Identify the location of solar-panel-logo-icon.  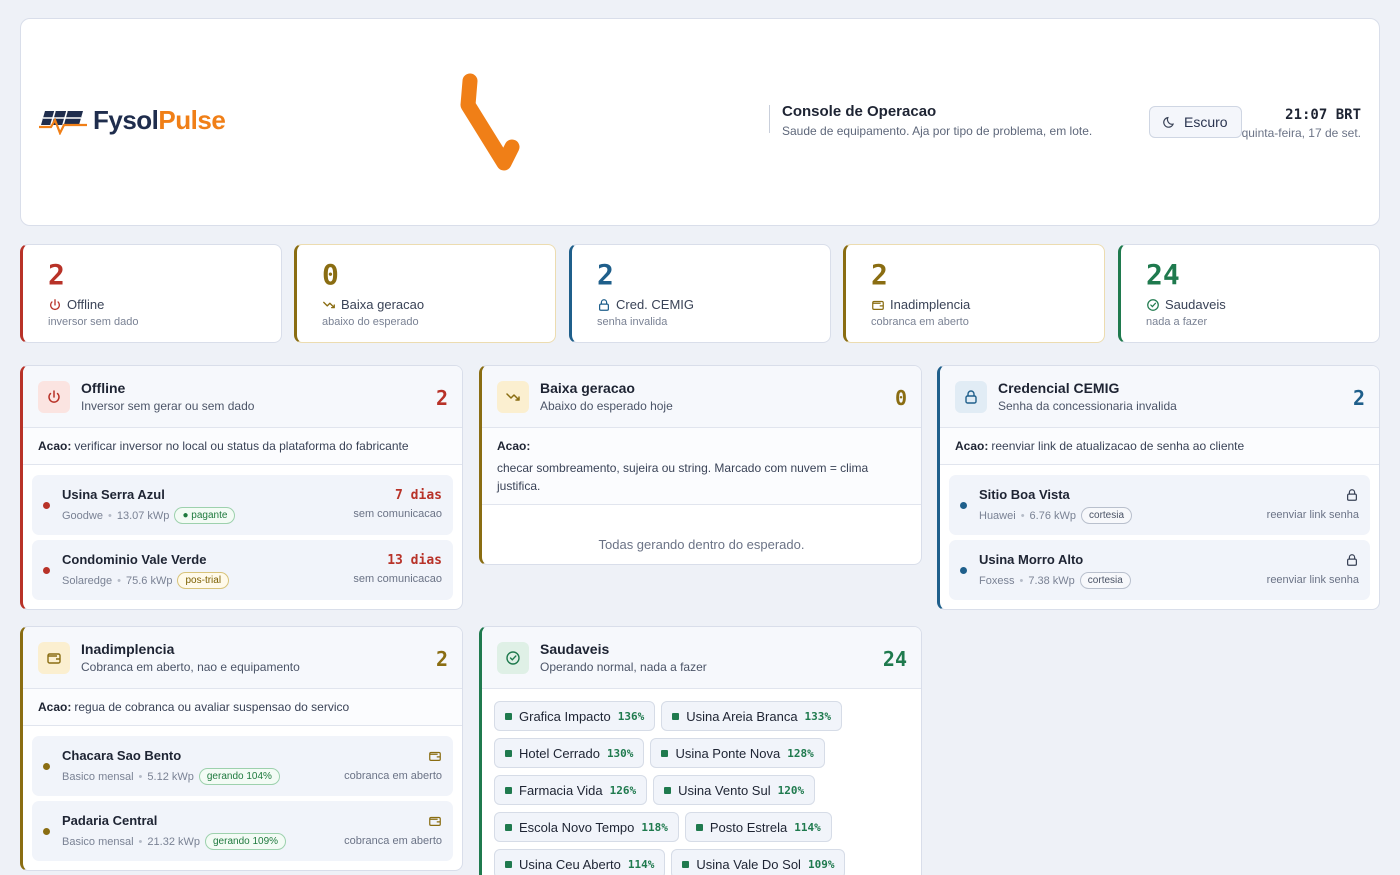
(63, 122).